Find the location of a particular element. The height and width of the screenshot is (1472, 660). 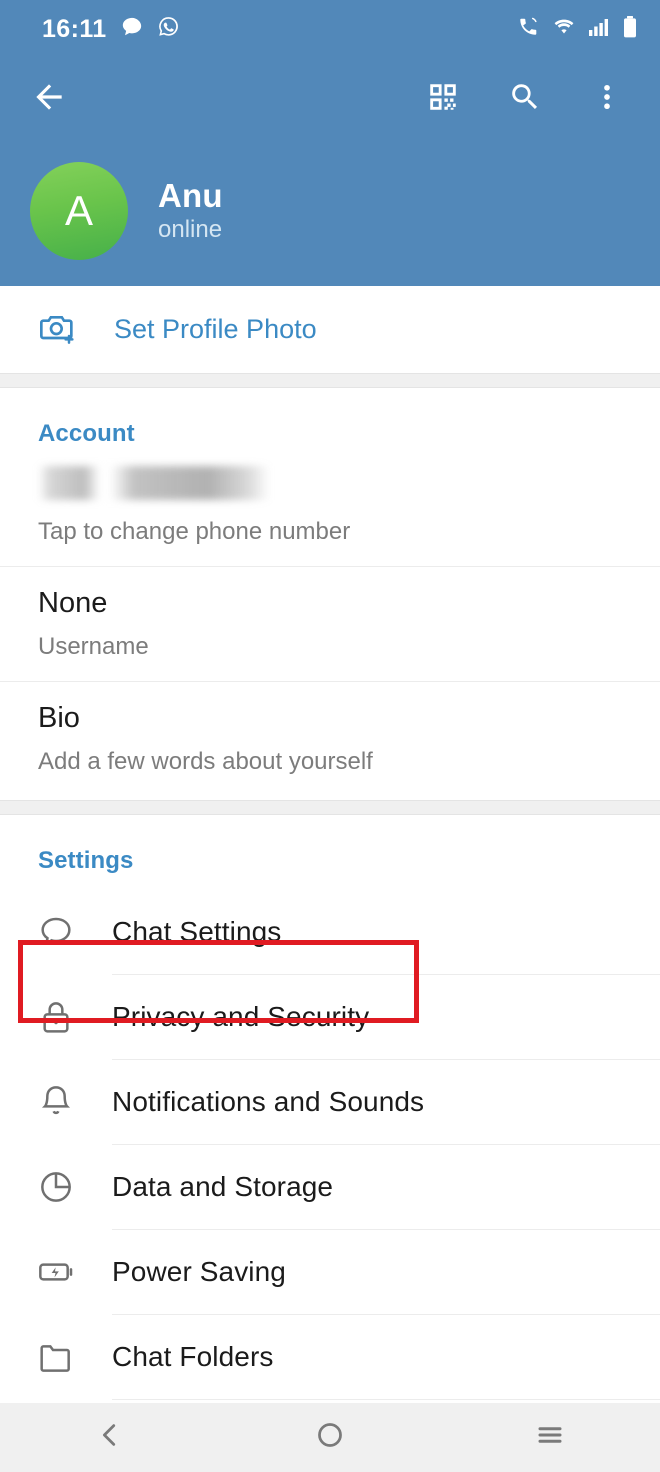

set-profile-photo-row: Set Profile Photo is located at coordinates (330, 329).